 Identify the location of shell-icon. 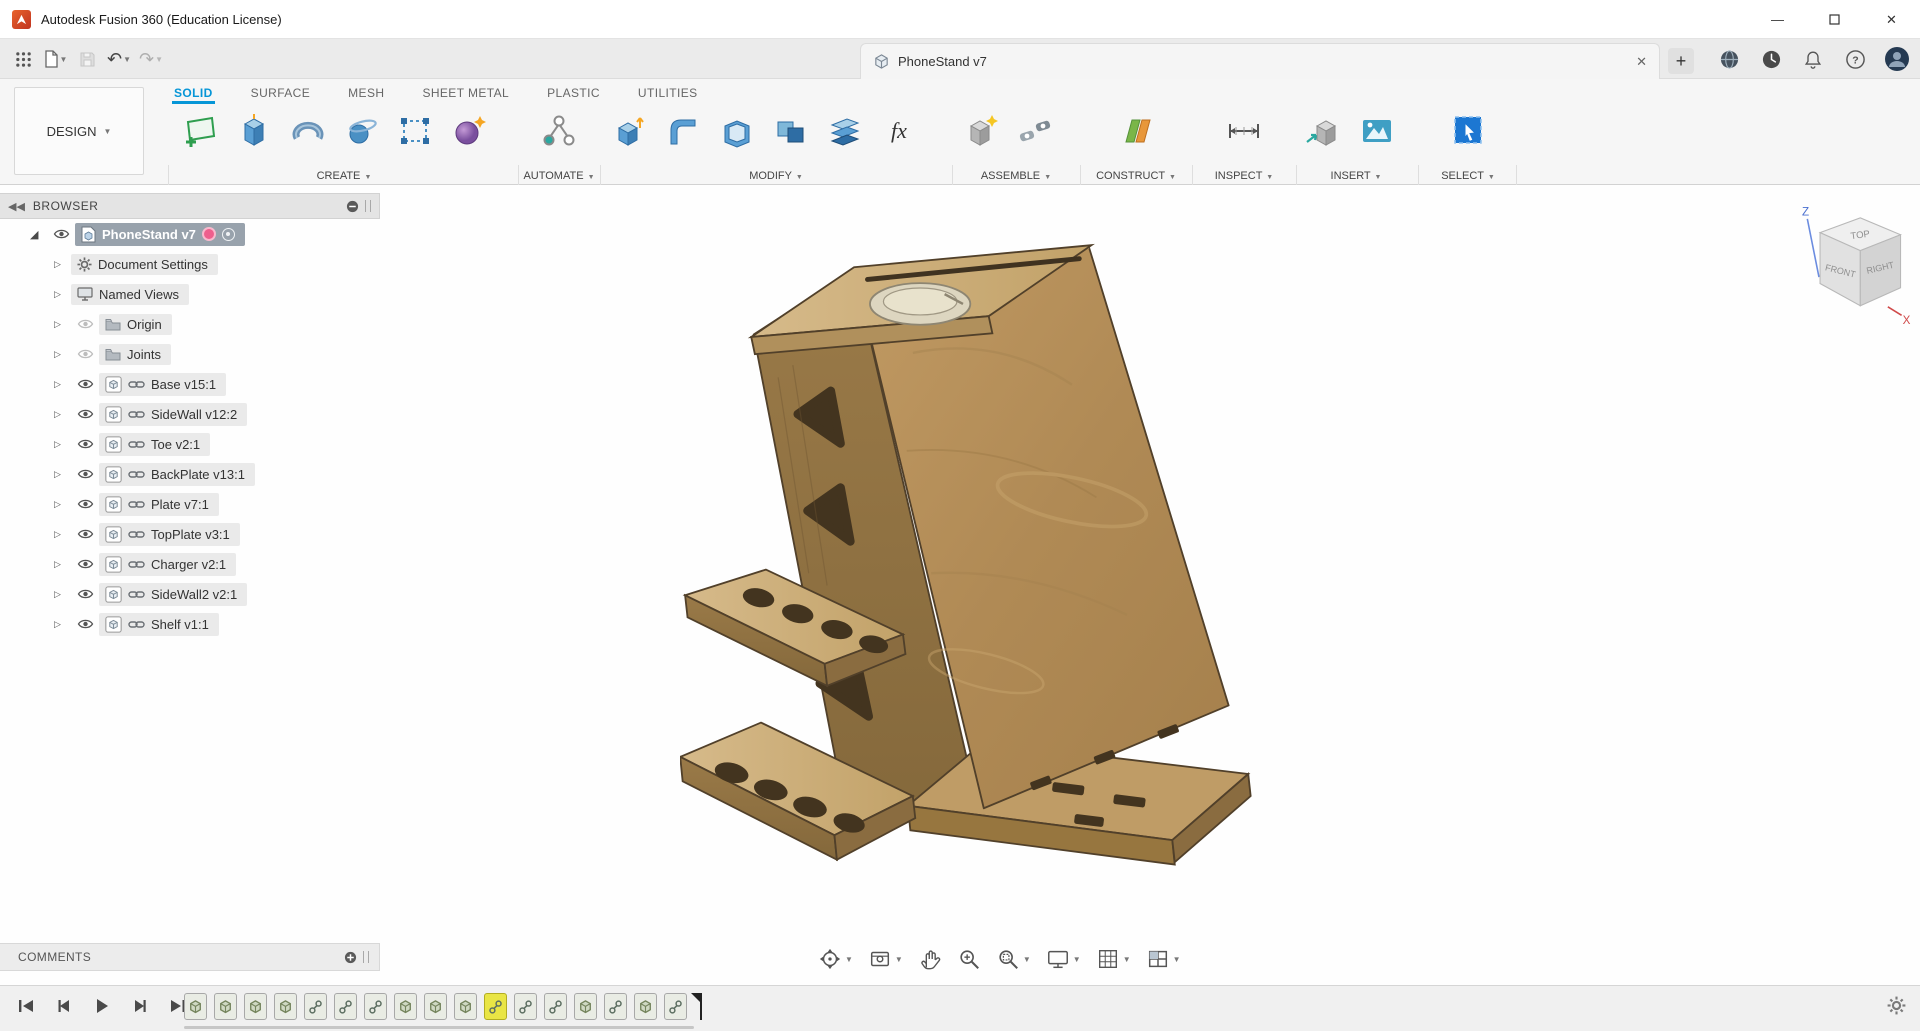
(737, 131).